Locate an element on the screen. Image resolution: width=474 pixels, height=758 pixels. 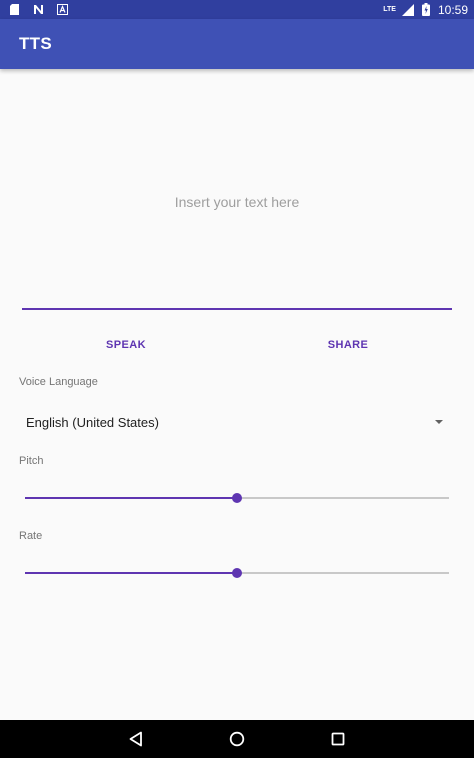
dropdown-arrow-icon is located at coordinates (439, 422).